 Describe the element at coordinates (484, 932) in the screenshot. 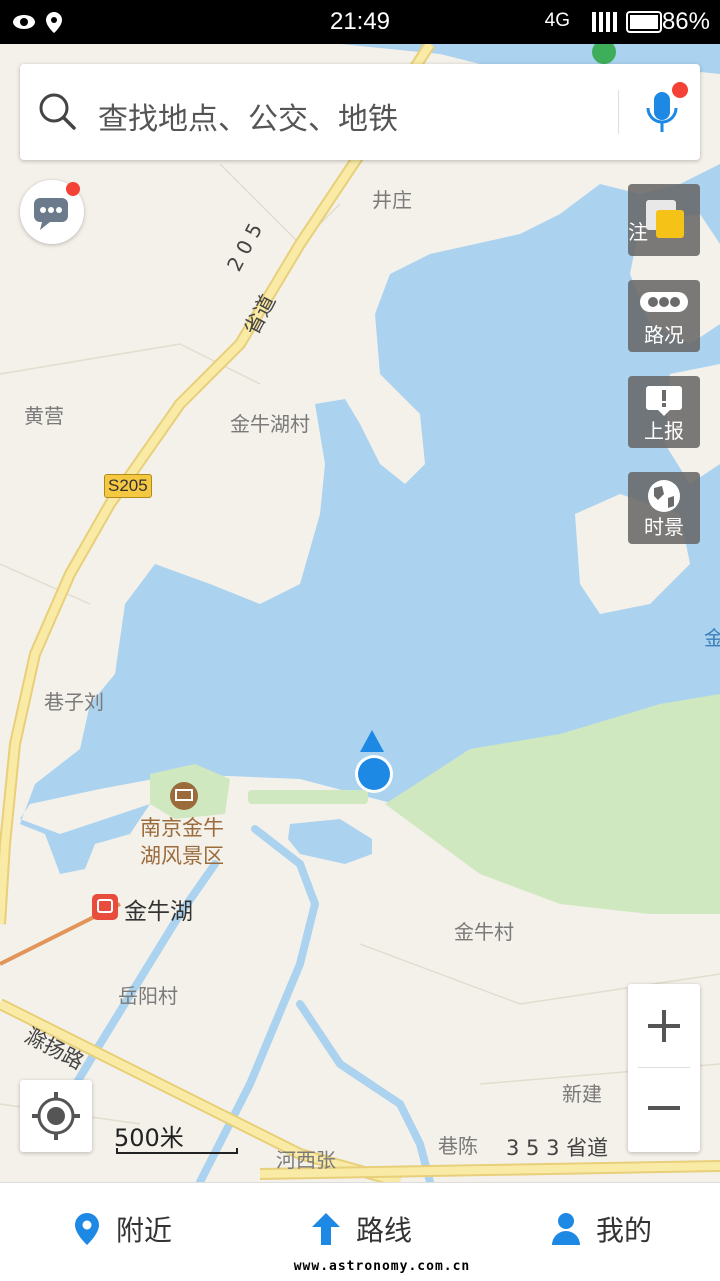

I see `map-label: 金牛村` at that location.